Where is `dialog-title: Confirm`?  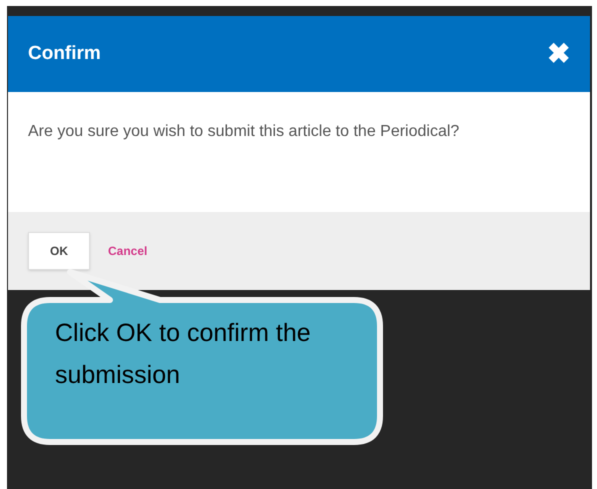
dialog-title: Confirm is located at coordinates (64, 54).